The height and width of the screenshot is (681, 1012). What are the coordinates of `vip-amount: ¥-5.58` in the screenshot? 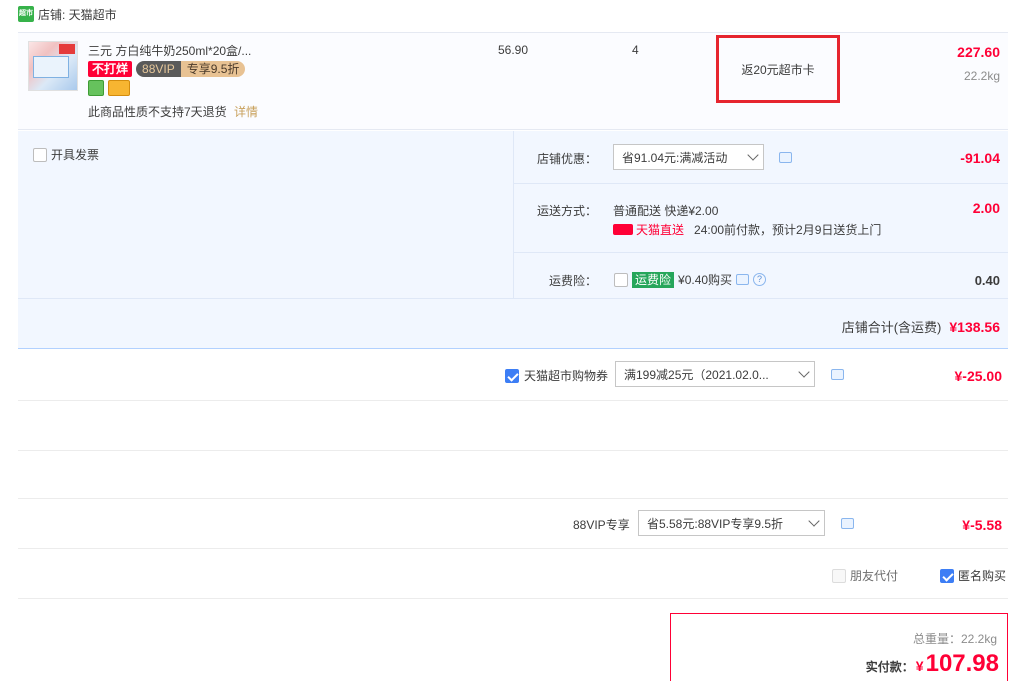 It's located at (982, 525).